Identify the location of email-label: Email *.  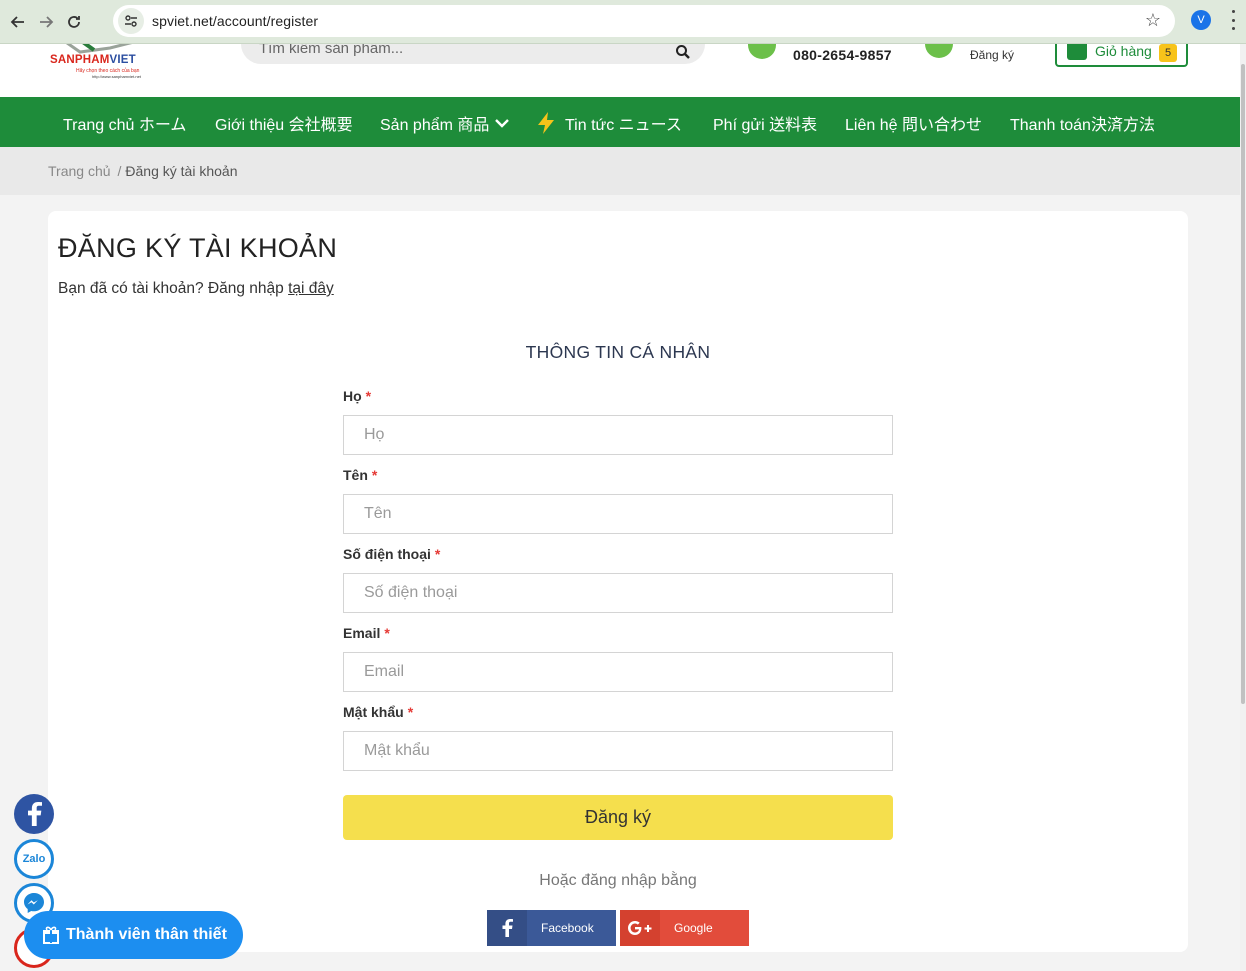
(366, 633).